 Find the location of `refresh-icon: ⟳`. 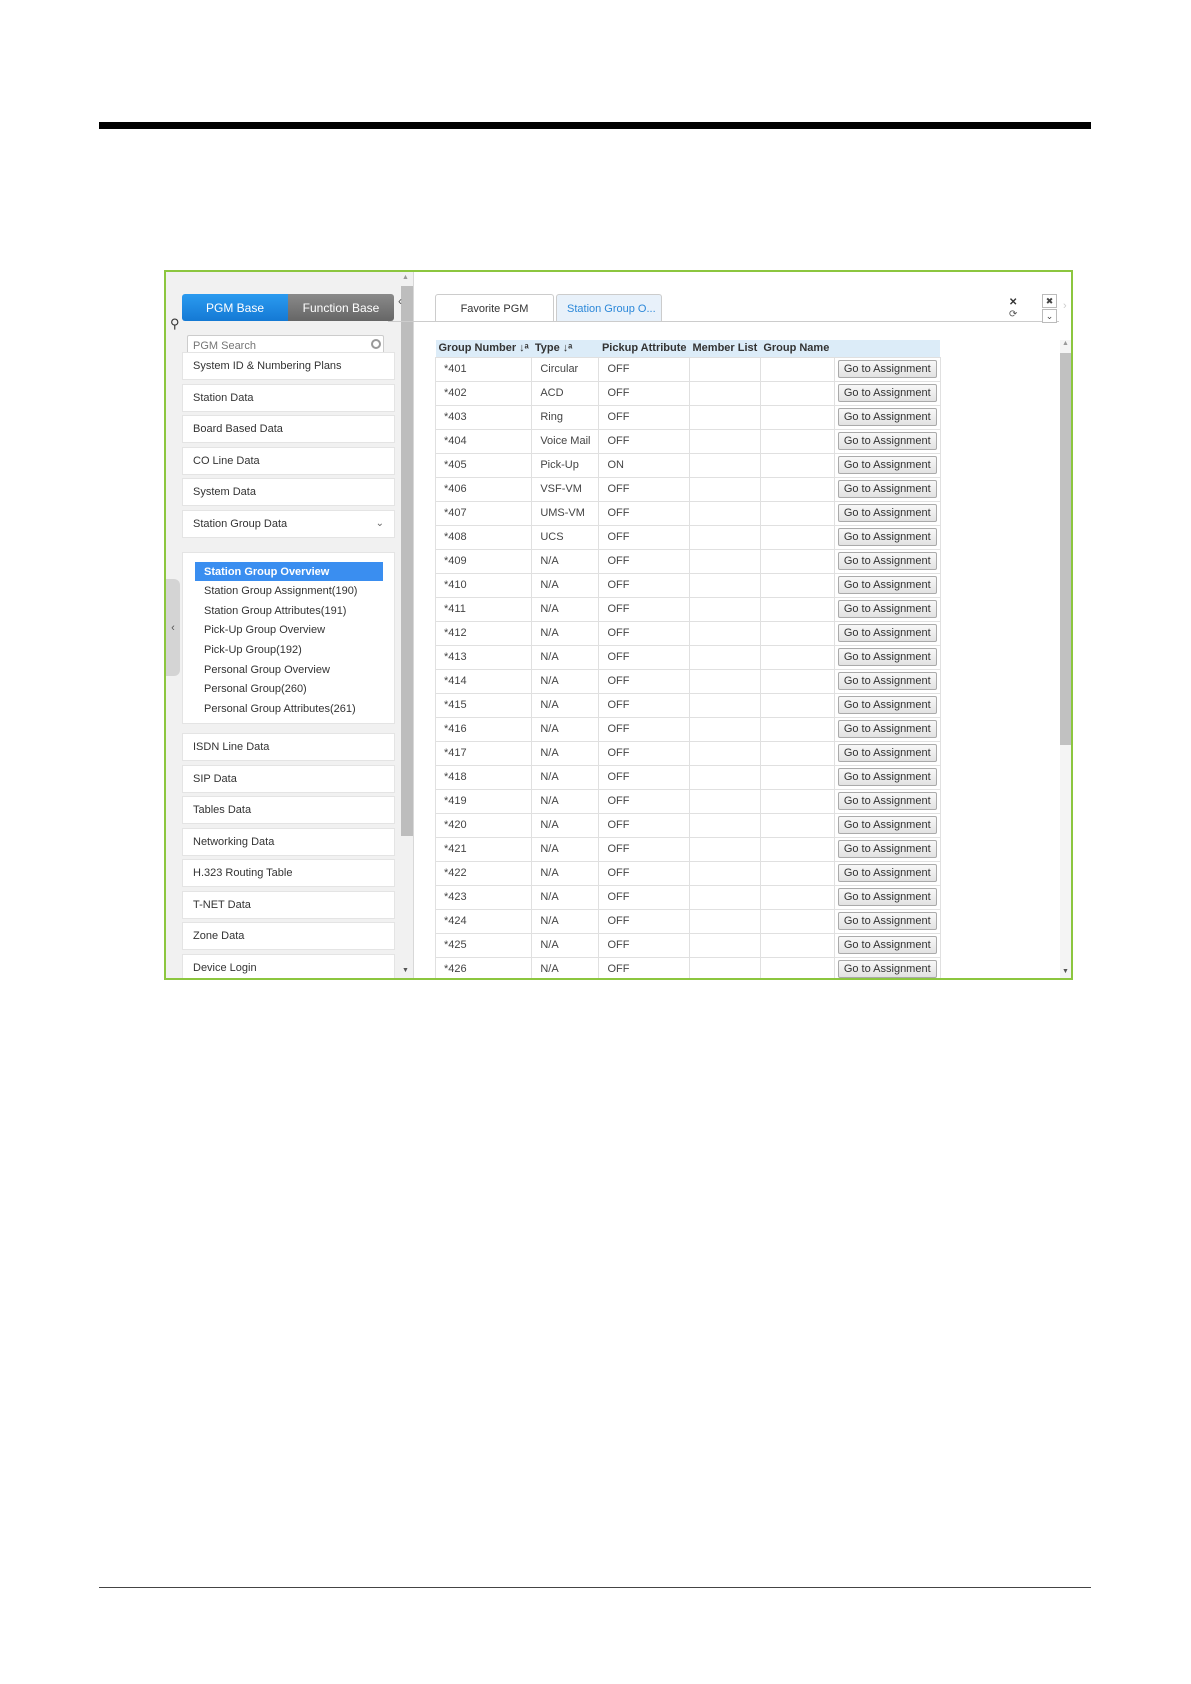

refresh-icon: ⟳ is located at coordinates (1013, 314).